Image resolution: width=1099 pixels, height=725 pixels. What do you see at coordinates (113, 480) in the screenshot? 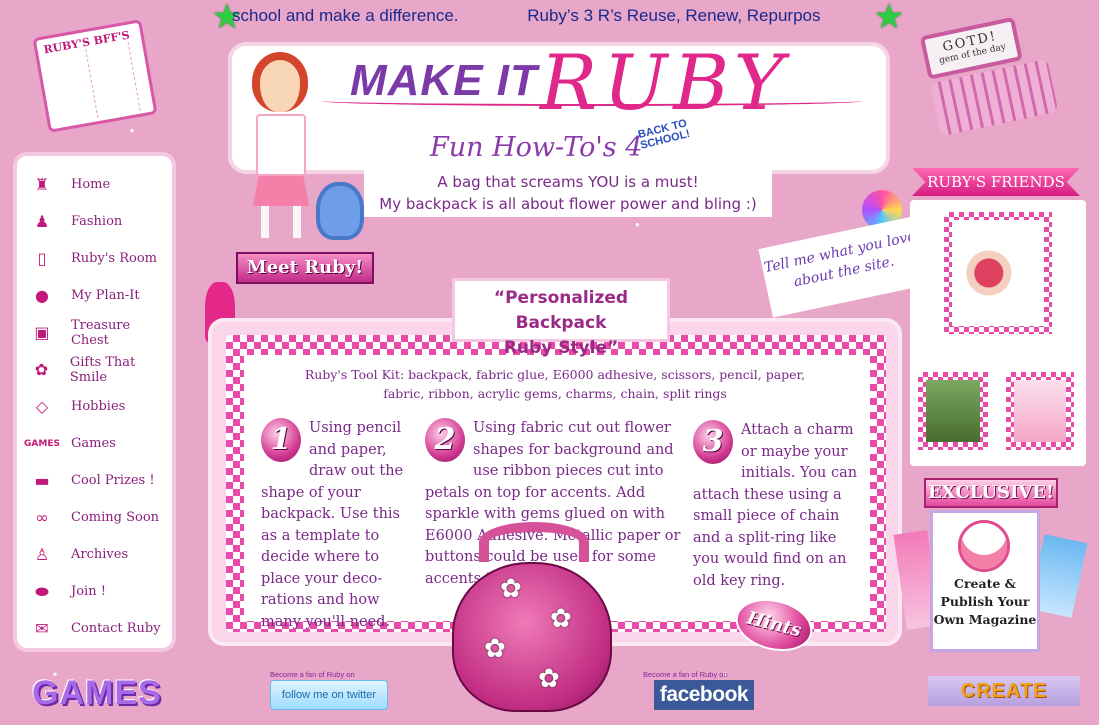
I see `nav-item-label: Cool Prizes !` at bounding box center [113, 480].